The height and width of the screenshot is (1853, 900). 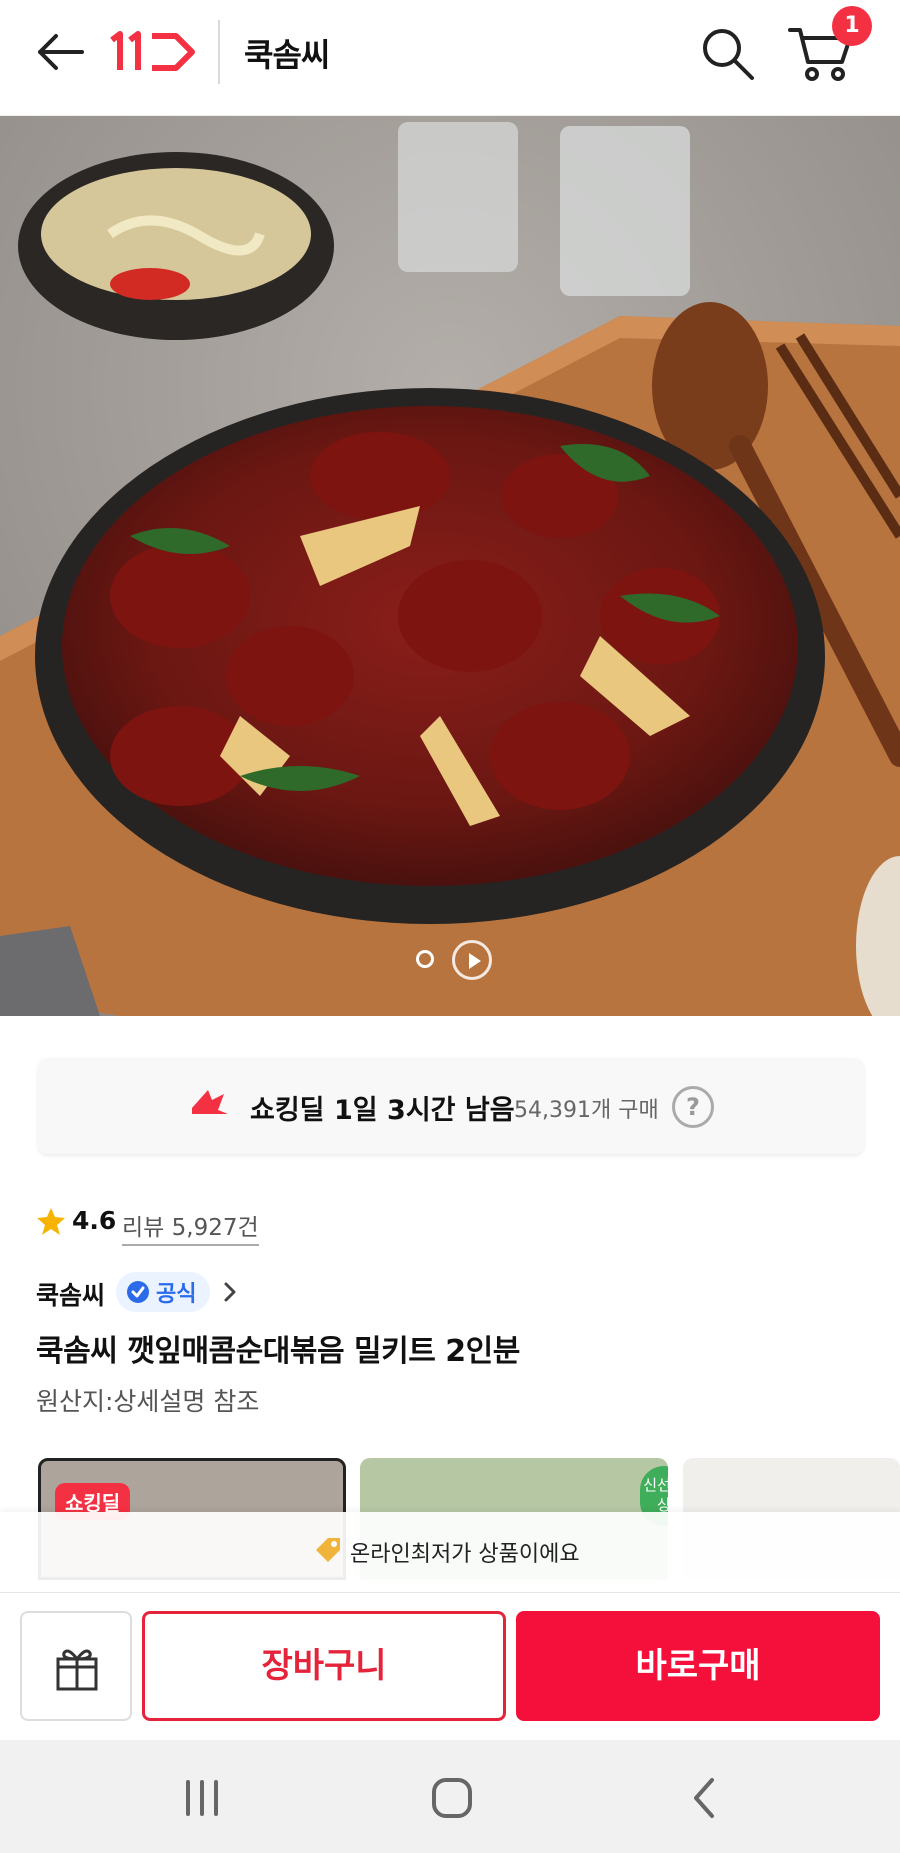 What do you see at coordinates (70, 1294) in the screenshot?
I see `seller-name: 쿡솜씨` at bounding box center [70, 1294].